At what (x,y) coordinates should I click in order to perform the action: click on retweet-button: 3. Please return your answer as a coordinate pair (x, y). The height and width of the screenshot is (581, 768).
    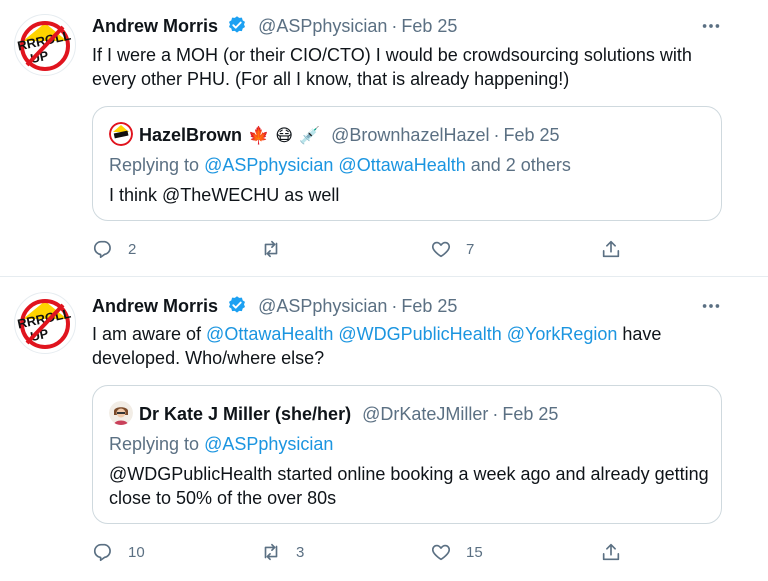
    Looking at the image, I should click on (282, 552).